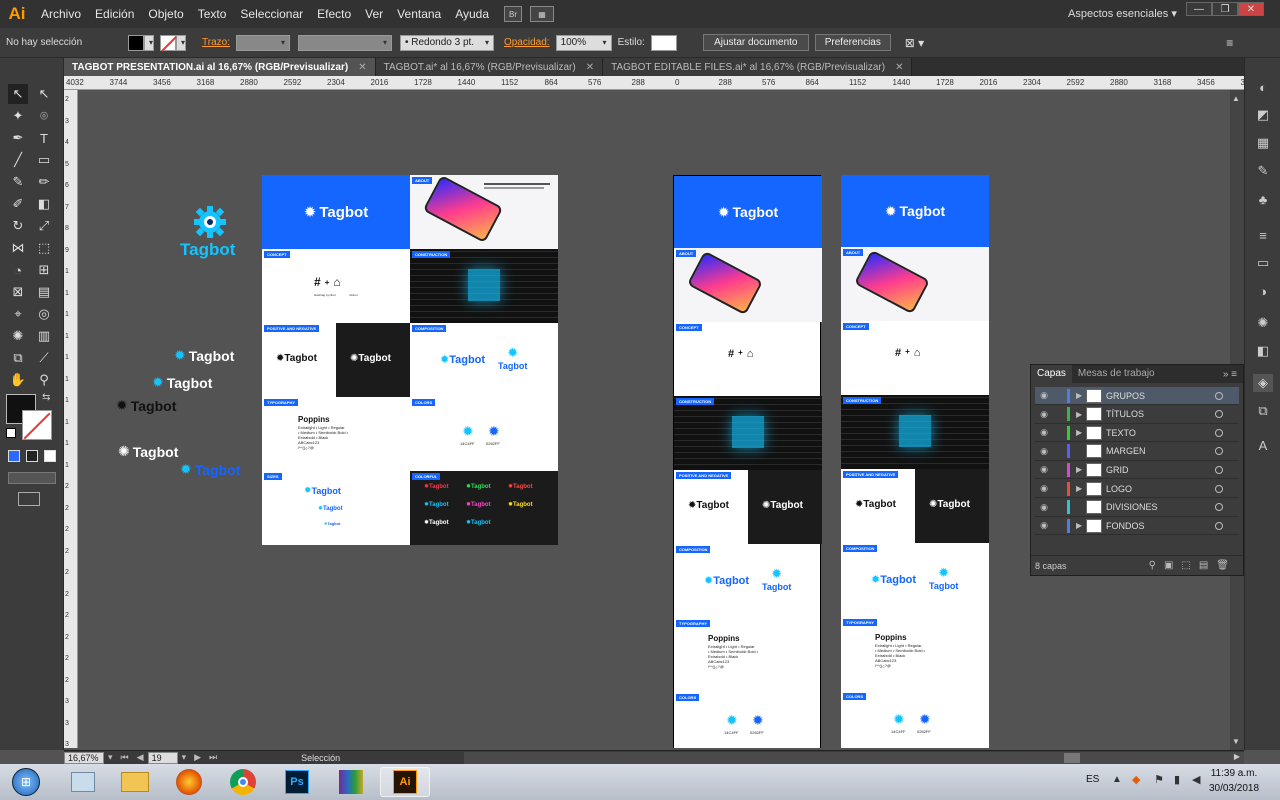  Describe the element at coordinates (125, 757) in the screenshot. I see `first-artboard-icon: ⏮` at that location.